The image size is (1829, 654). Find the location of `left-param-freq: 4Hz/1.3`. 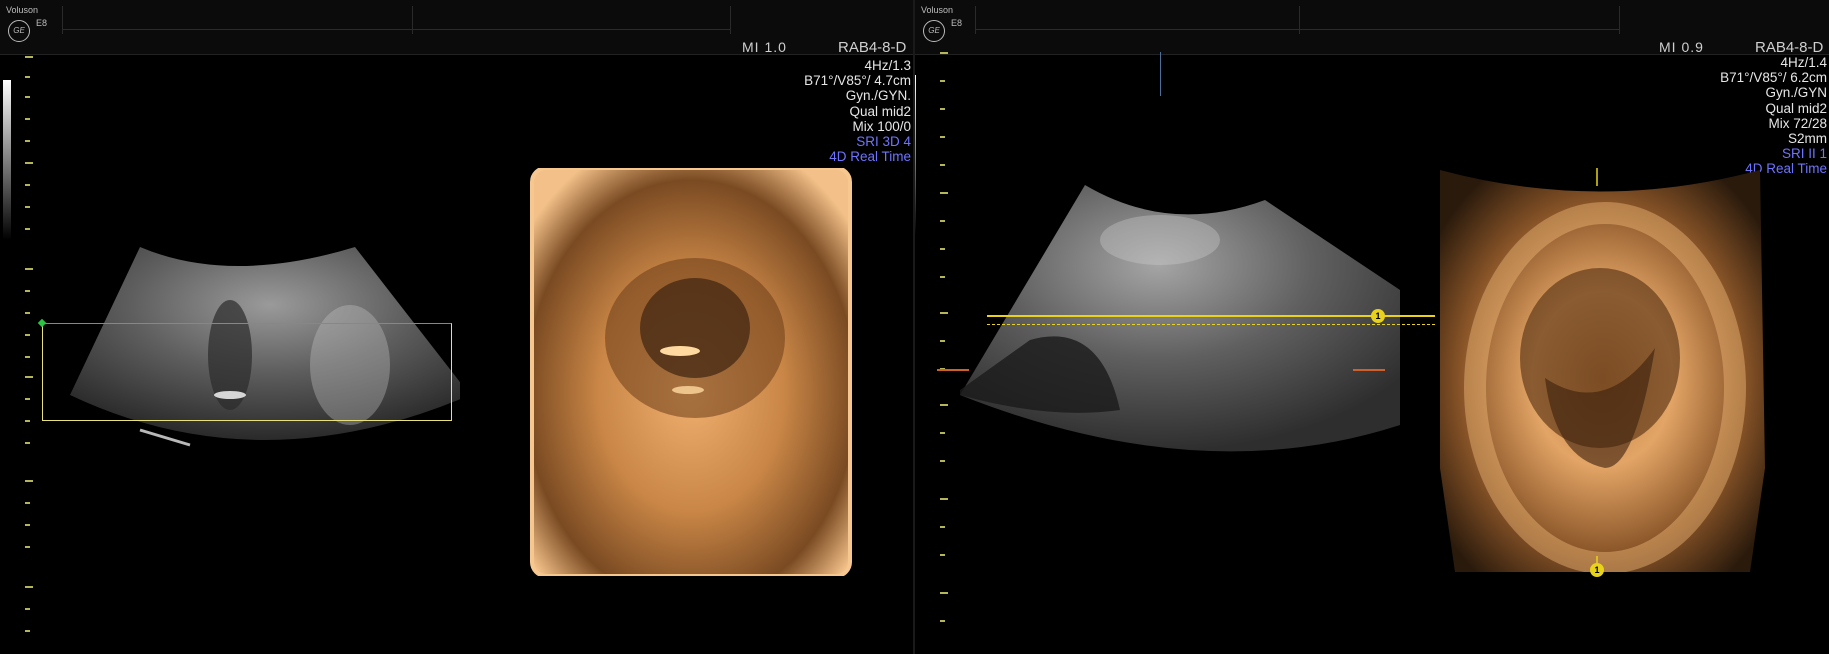

left-param-freq: 4Hz/1.3 is located at coordinates (887, 65).